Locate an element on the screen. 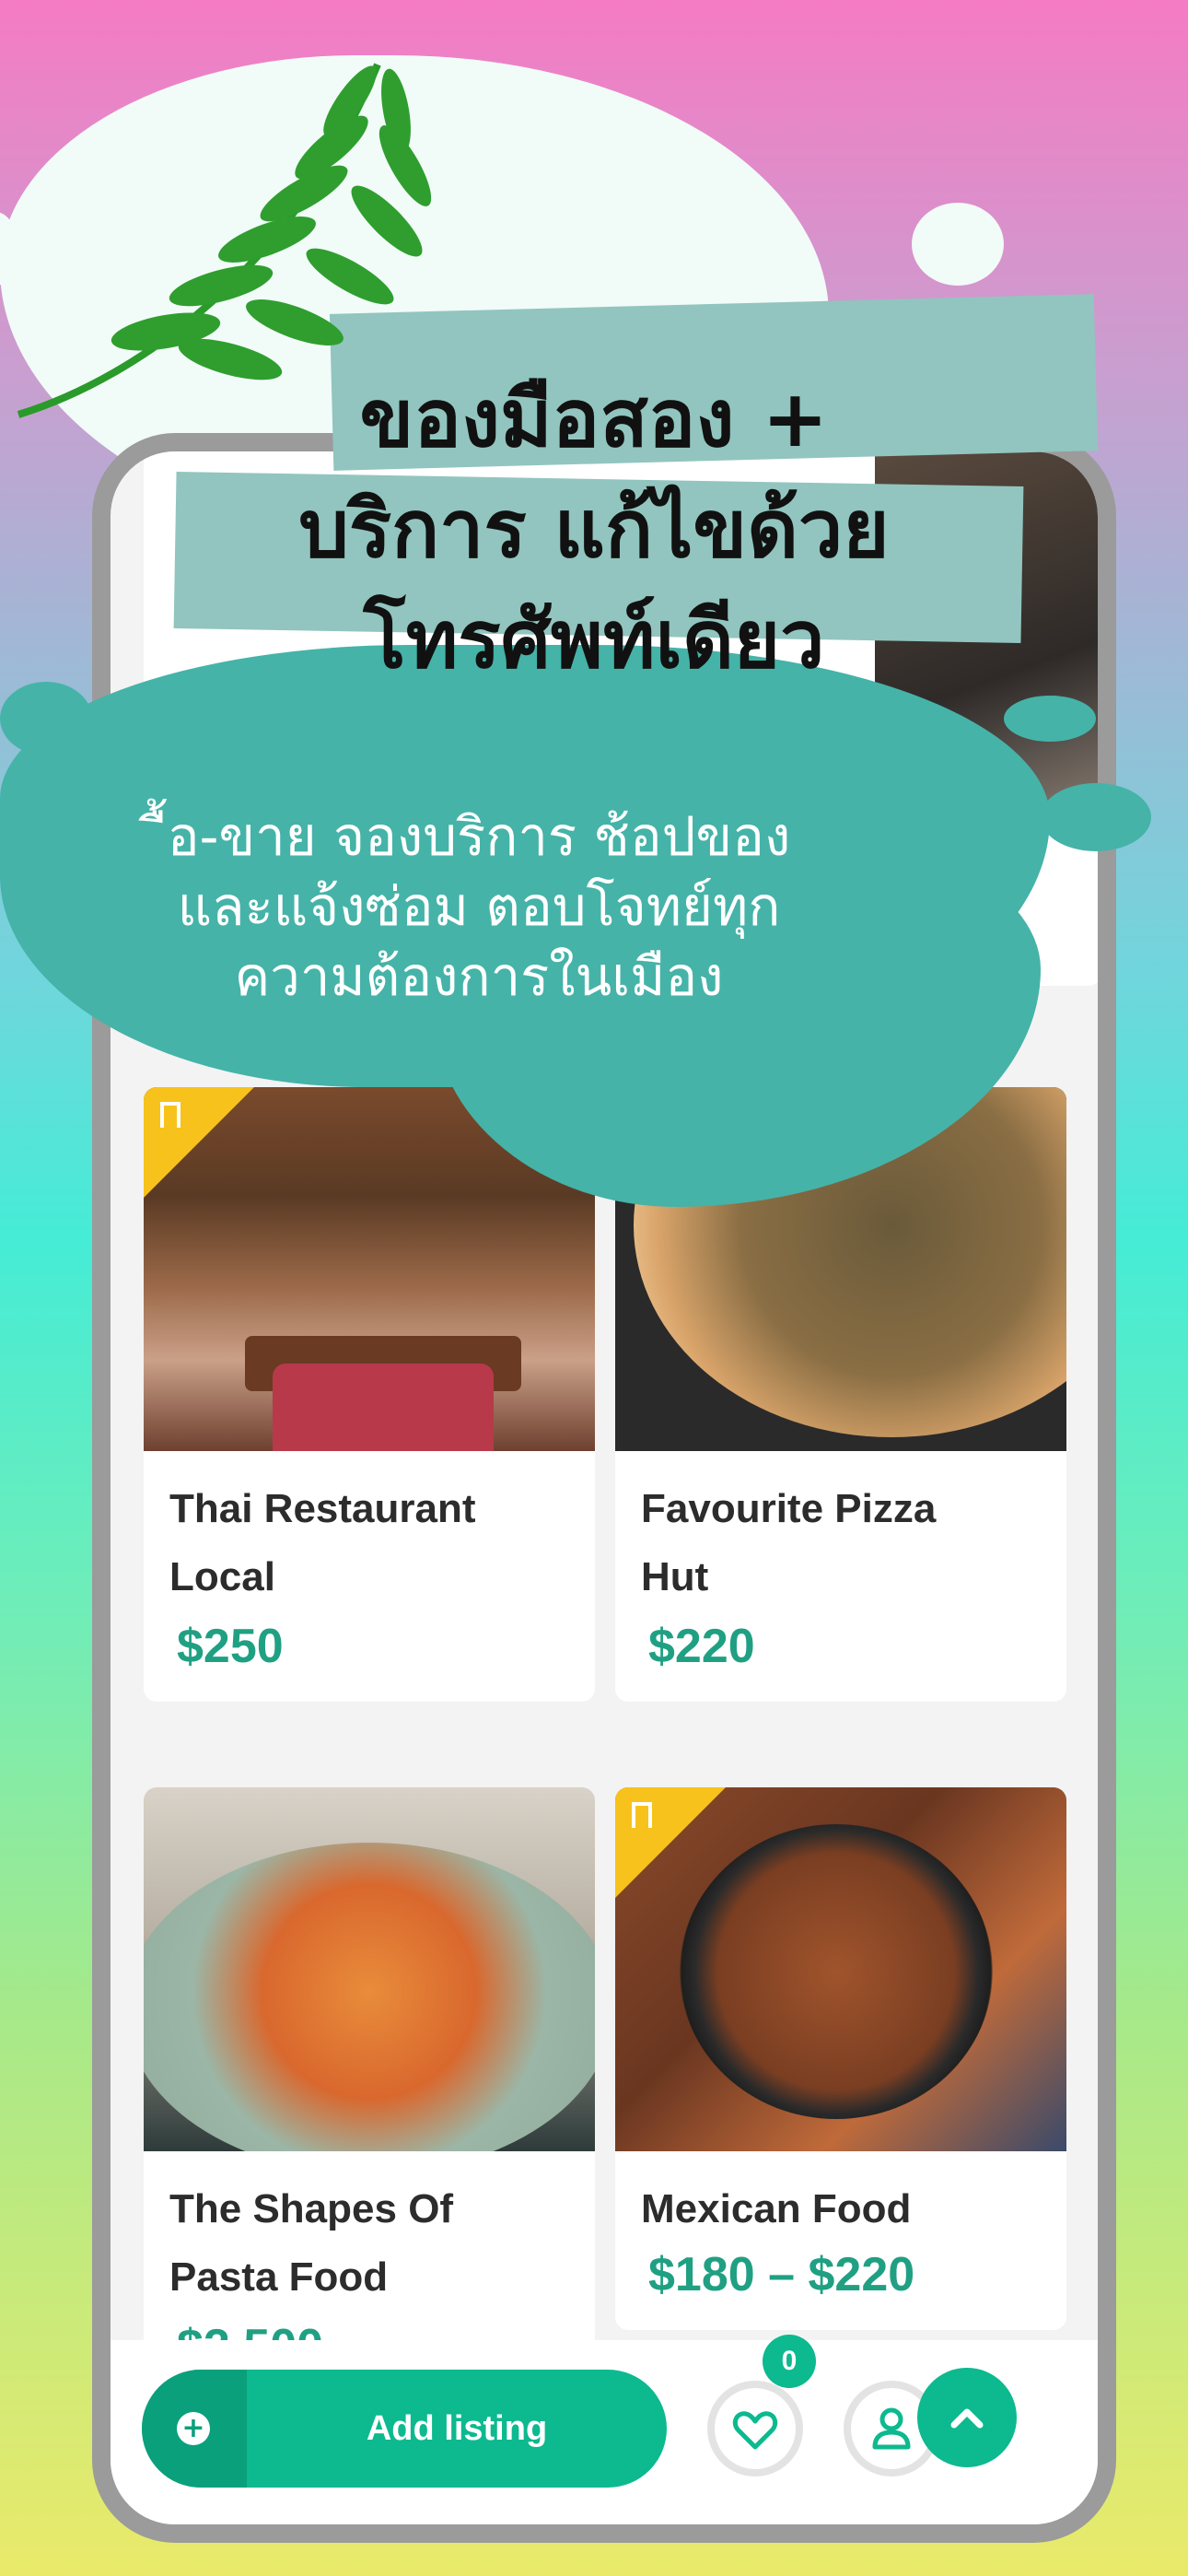 The height and width of the screenshot is (2576, 1188). favorites-count-badge: 0 is located at coordinates (789, 2361).